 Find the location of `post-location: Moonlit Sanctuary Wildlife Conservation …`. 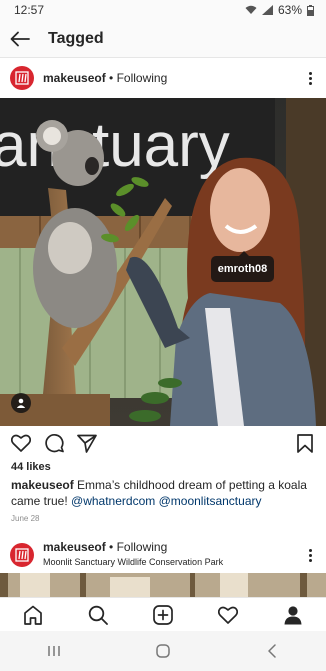

post-location: Moonlit Sanctuary Wildlife Conservation … is located at coordinates (173, 562).